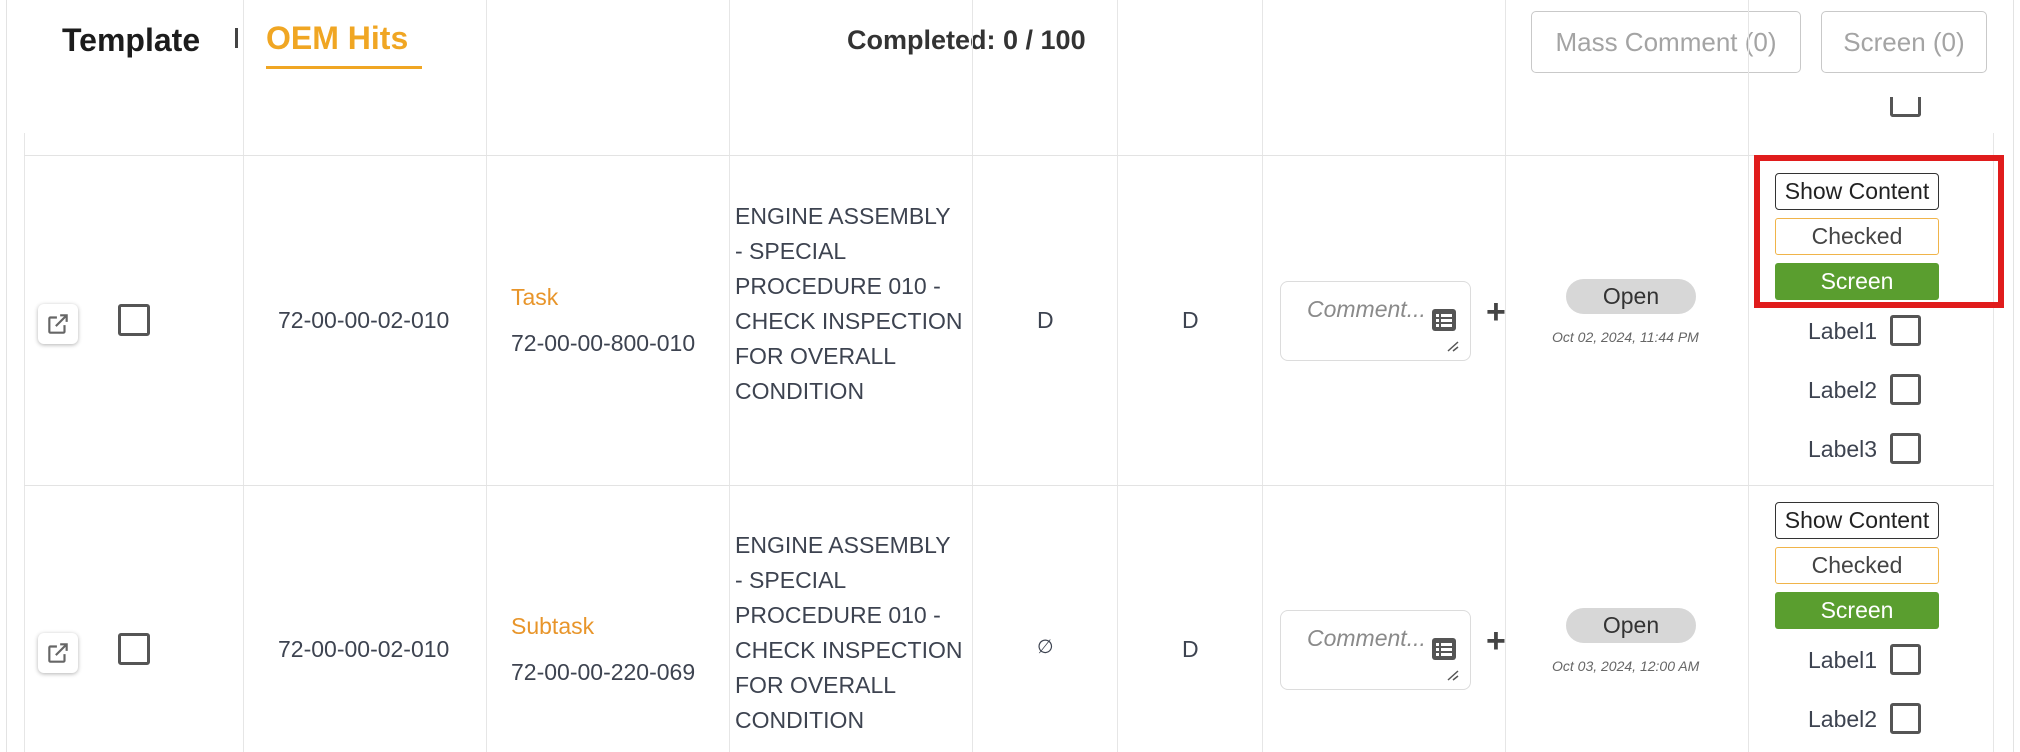  I want to click on active-tab-underline, so click(344, 67).